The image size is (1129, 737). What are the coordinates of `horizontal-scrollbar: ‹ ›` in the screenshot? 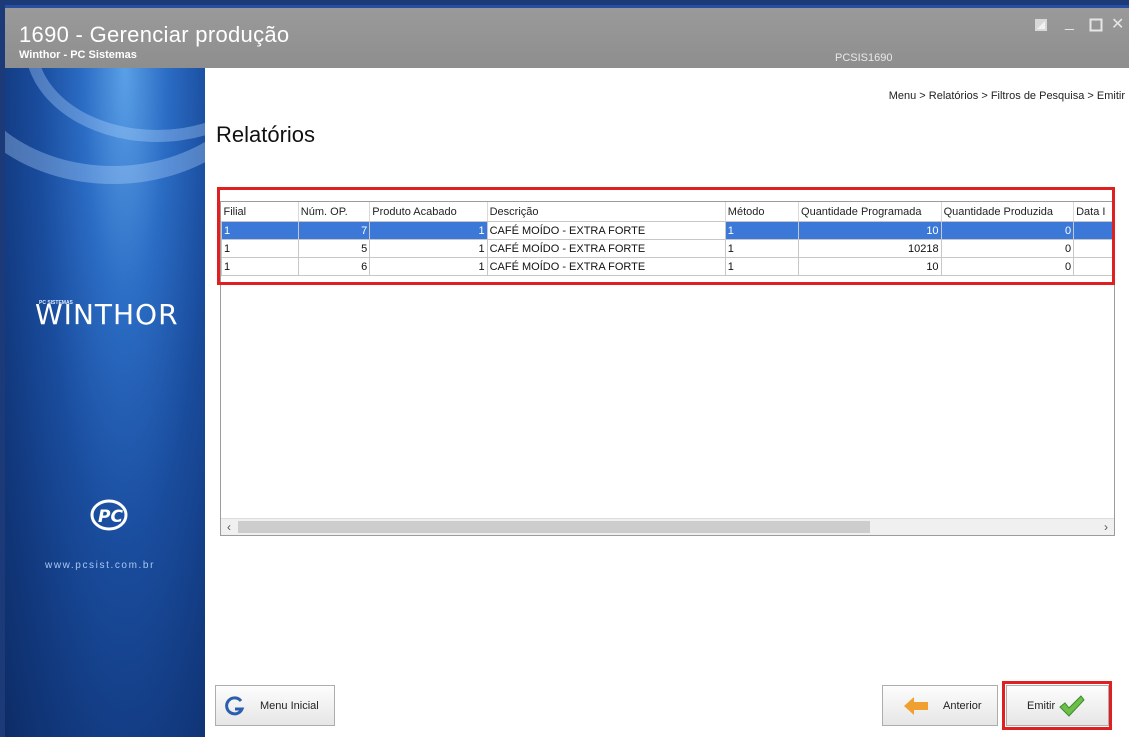 It's located at (667, 526).